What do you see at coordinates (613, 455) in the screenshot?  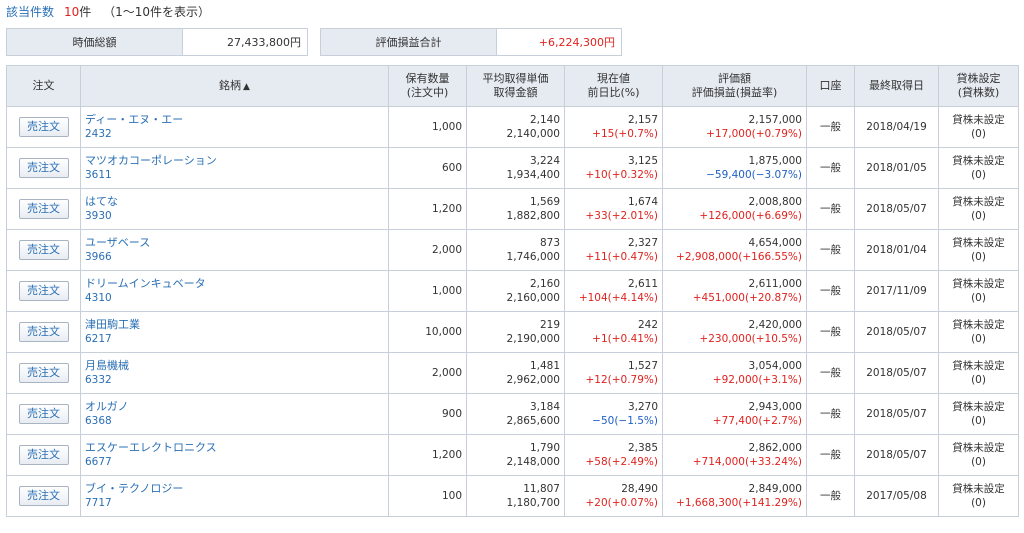 I see `current-price-cell: 2,385 +58(+2.49%)` at bounding box center [613, 455].